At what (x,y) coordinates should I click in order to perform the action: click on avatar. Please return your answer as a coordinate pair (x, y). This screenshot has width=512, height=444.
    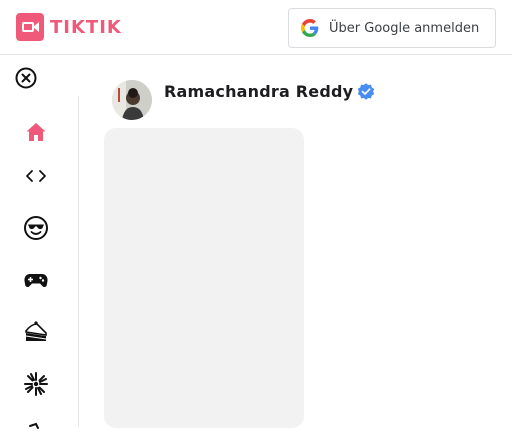
    Looking at the image, I should click on (132, 100).